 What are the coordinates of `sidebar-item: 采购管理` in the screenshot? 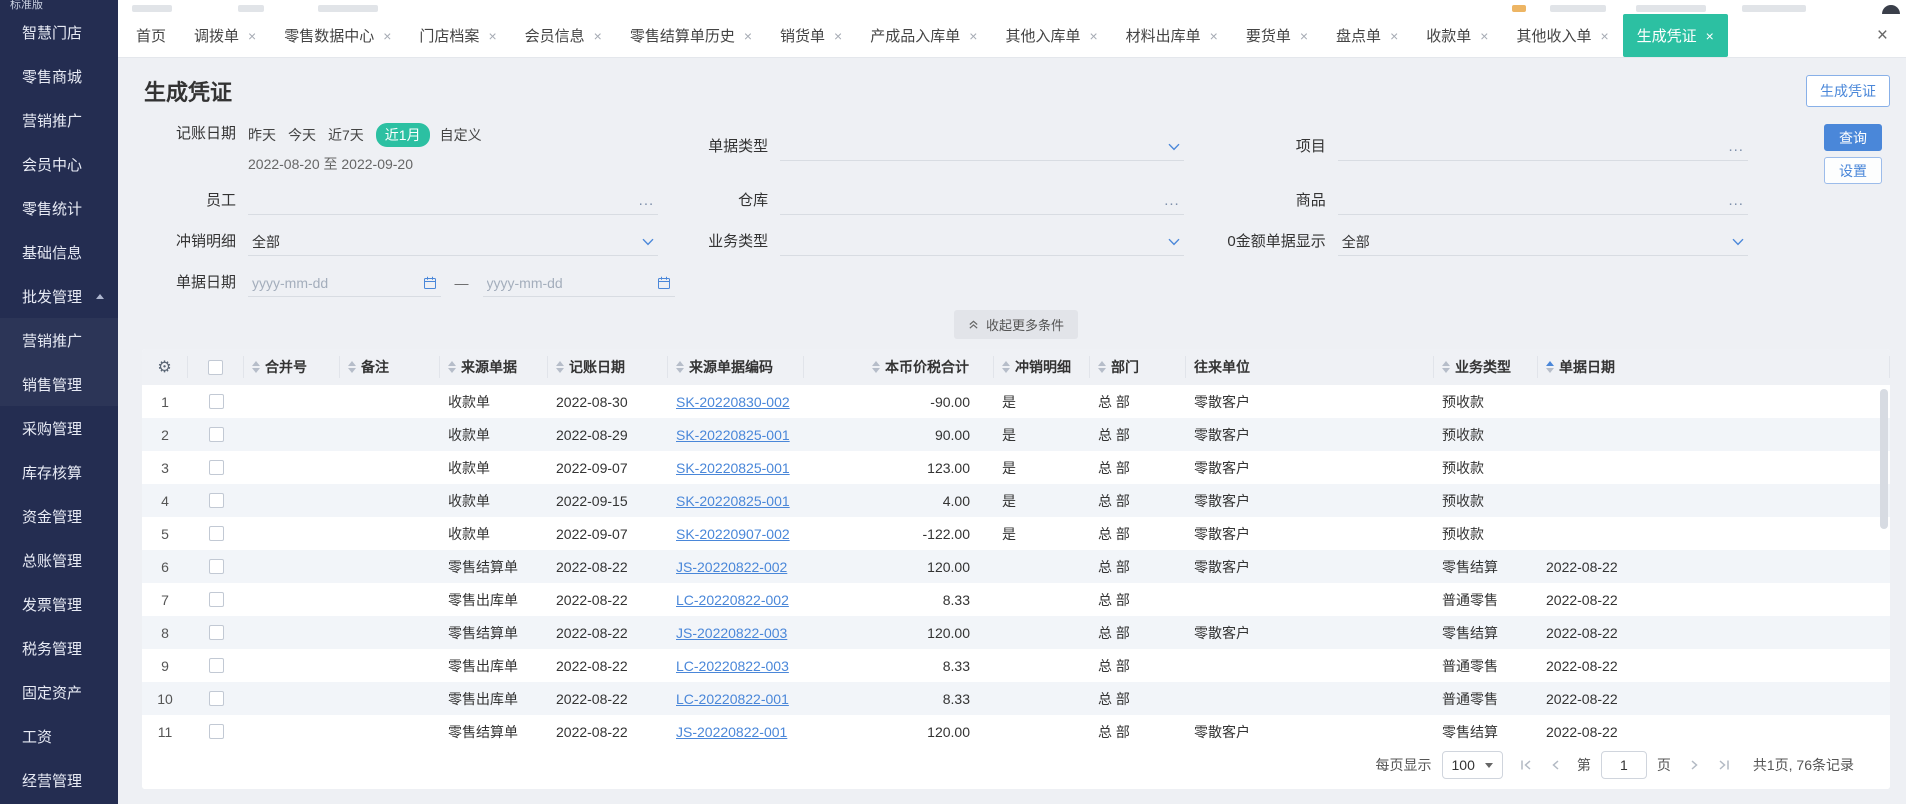 It's located at (59, 428).